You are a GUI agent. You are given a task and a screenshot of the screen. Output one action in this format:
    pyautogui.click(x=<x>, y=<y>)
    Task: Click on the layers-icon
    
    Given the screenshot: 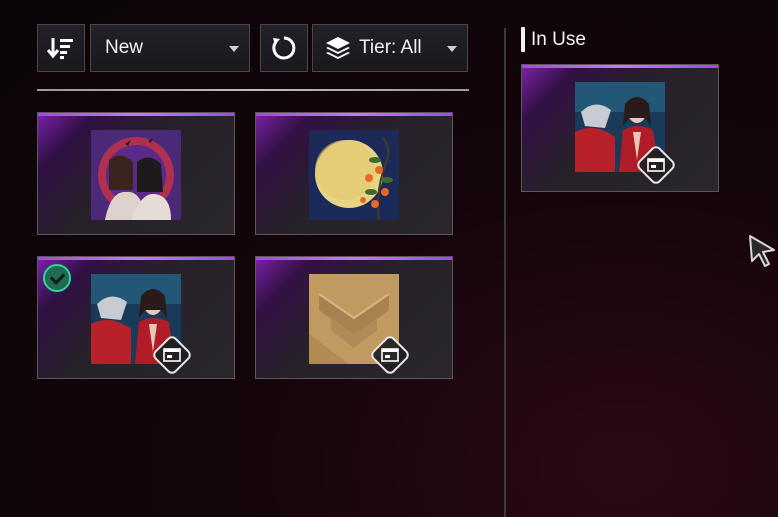 What is the action you would take?
    pyautogui.click(x=338, y=48)
    